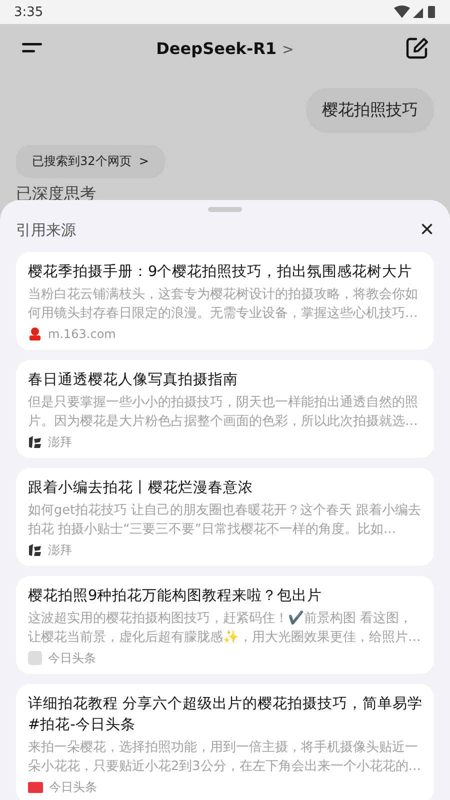 This screenshot has height=800, width=450. I want to click on source-card: 樱花季拍摄手册：9个樱花拍照技巧，拍出氛围感花树大片 当粉白花云铺满枝头，这套专为樱花树设计的拍摄攻略，将教会你如何用镜头封存春日限定的浪漫。无需专业设备，掌握这些心机技巧… m.163.com, so click(225, 301).